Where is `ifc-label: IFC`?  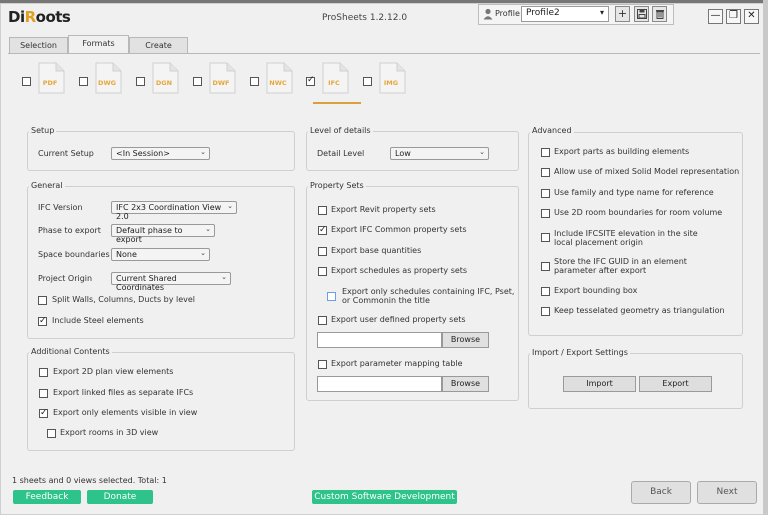
ifc-label: IFC is located at coordinates (334, 83).